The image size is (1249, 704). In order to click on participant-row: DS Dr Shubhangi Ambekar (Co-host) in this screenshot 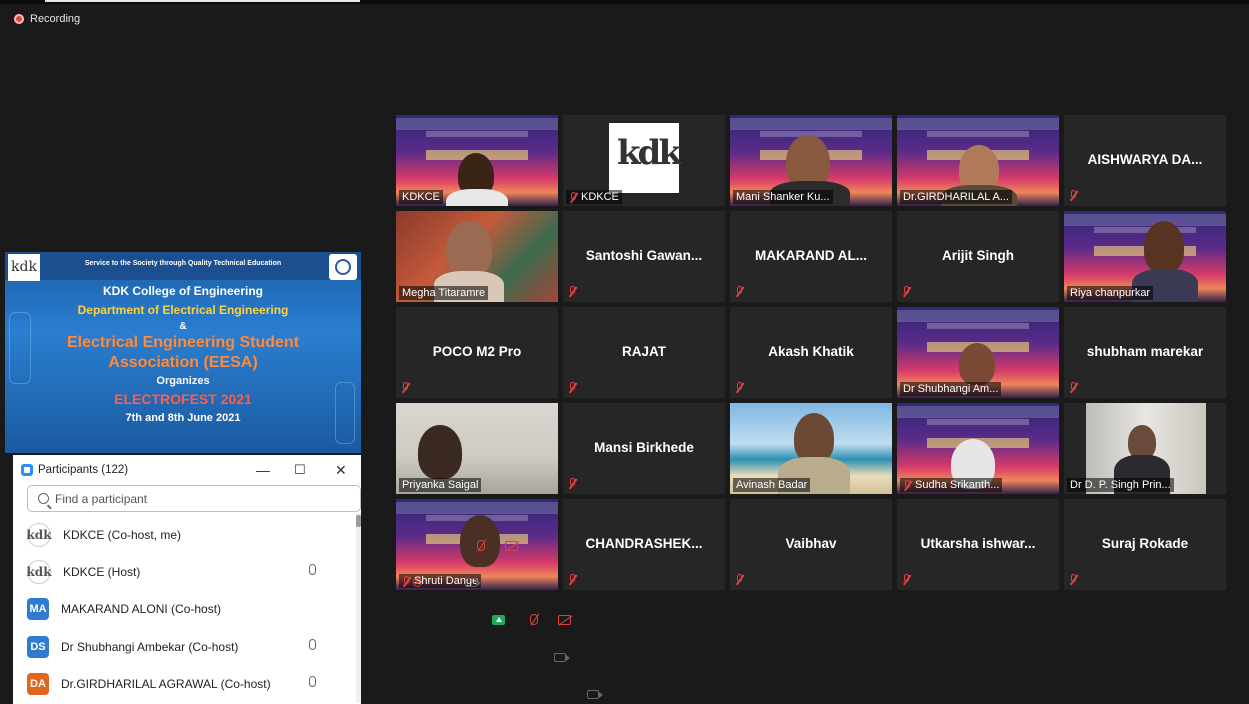, I will do `click(292, 646)`.